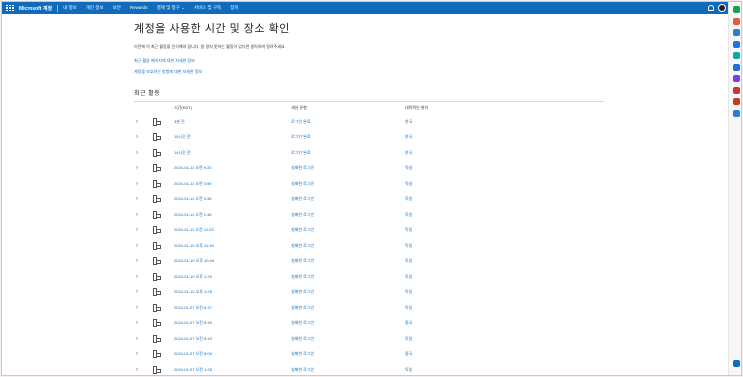 Image resolution: width=743 pixels, height=377 pixels. What do you see at coordinates (193, 292) in the screenshot?
I see `activity-time: 2024-01-10 오후 1:28` at bounding box center [193, 292].